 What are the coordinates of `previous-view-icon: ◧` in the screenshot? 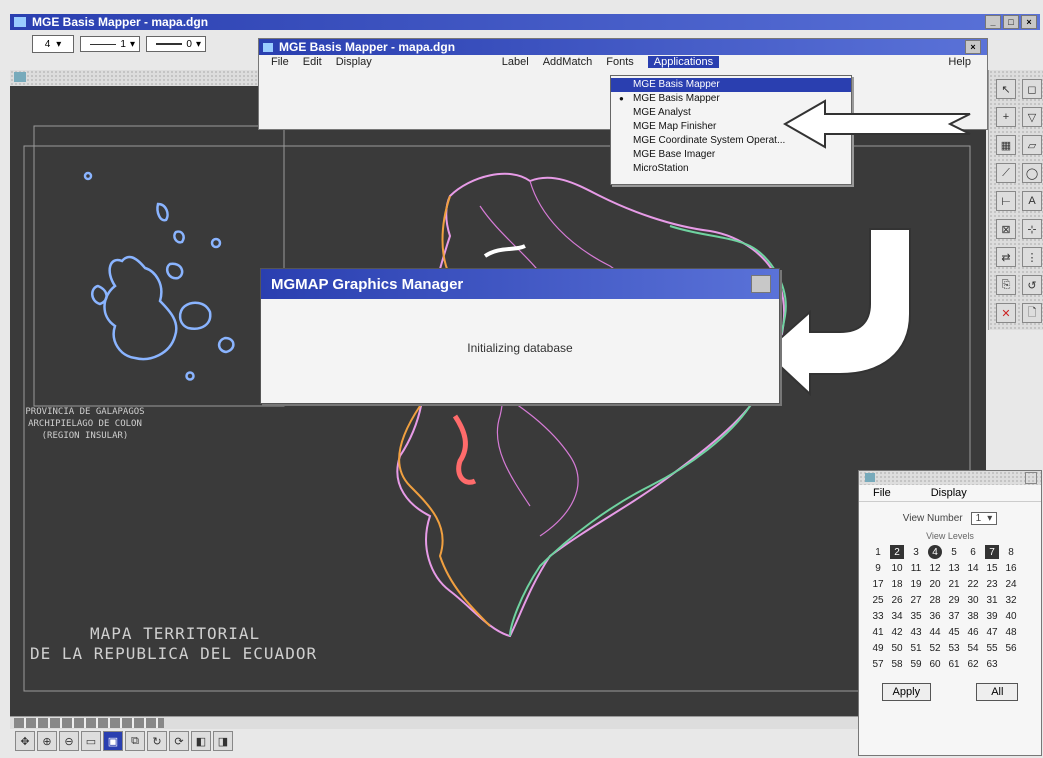 It's located at (201, 741).